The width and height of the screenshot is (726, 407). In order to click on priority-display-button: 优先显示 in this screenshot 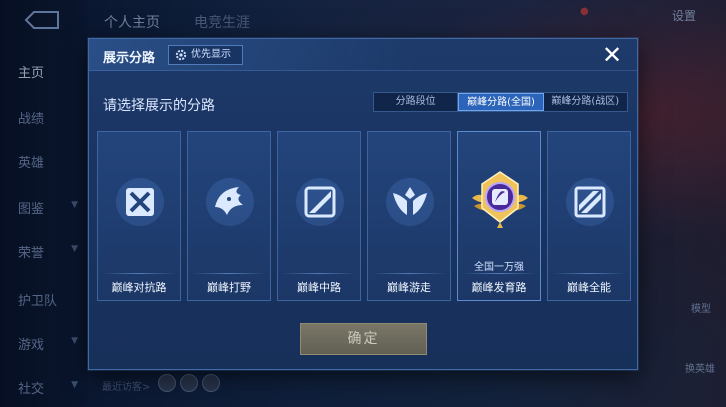, I will do `click(205, 55)`.